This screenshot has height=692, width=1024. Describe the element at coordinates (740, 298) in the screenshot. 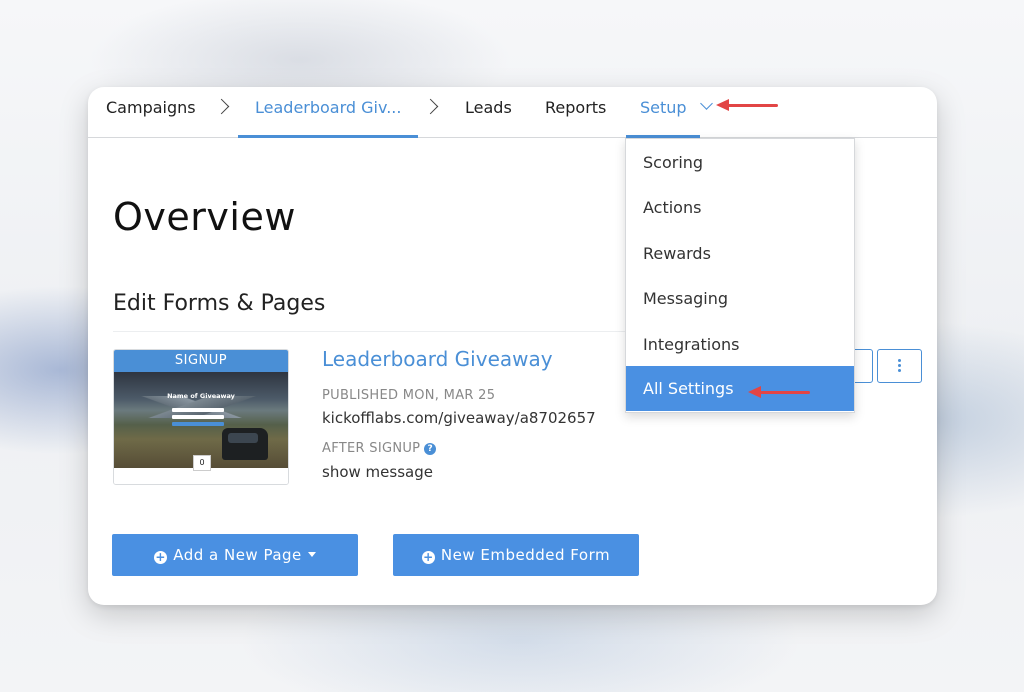

I see `menu-item-messaging: Messaging` at that location.